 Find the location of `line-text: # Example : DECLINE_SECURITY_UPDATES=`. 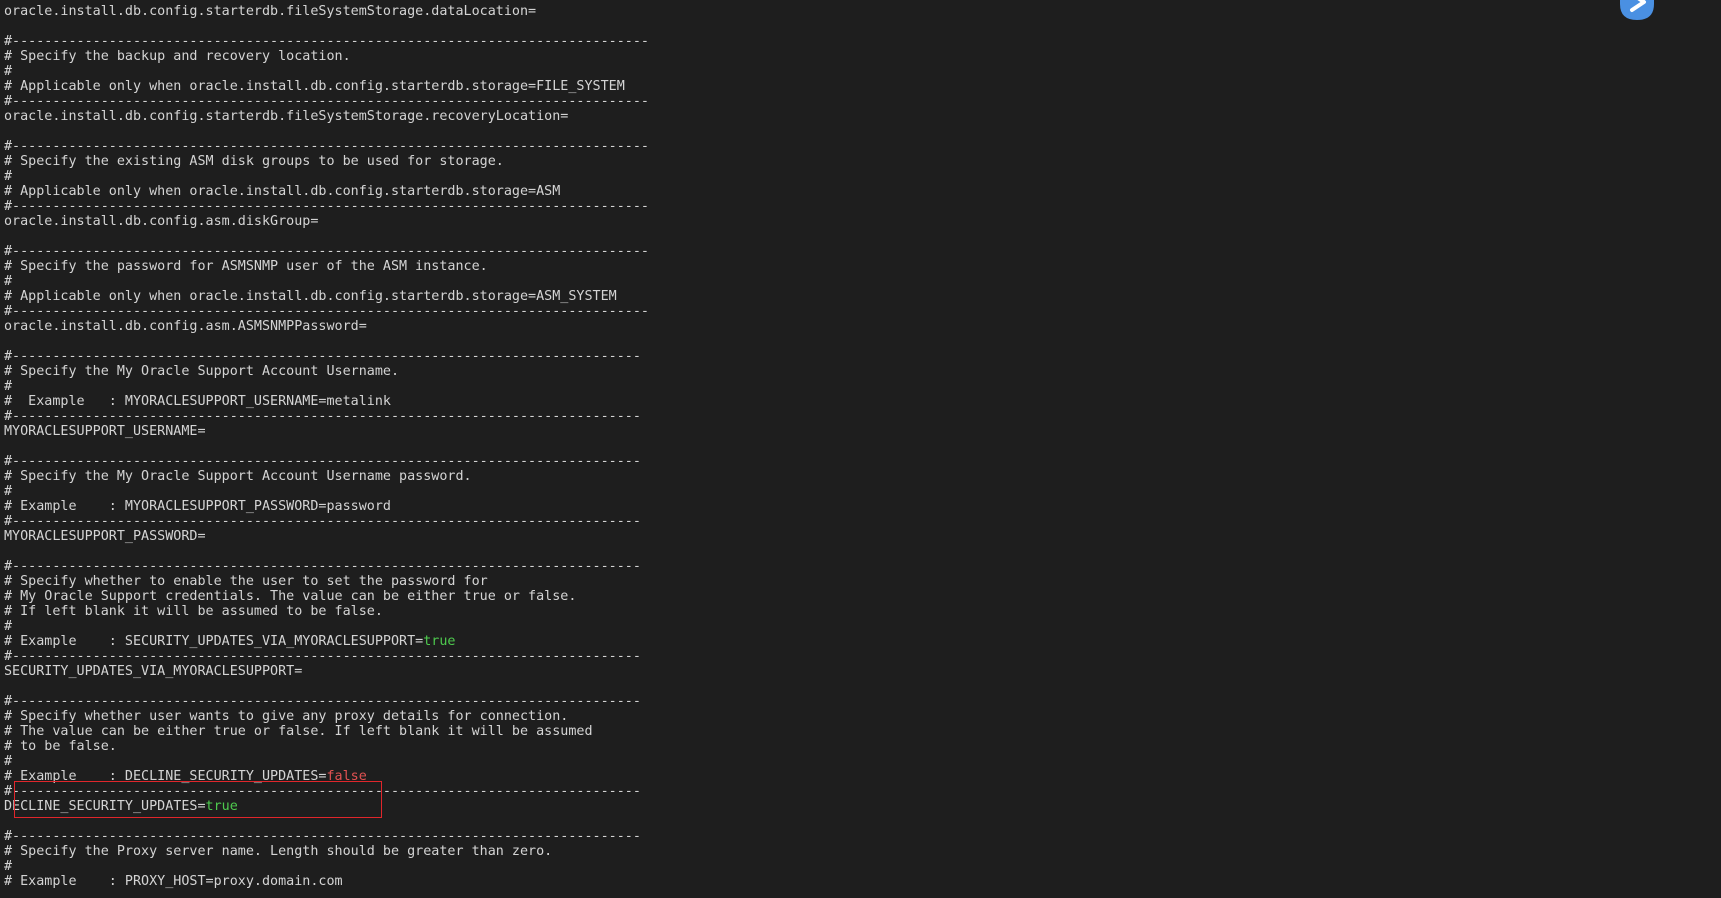

line-text: # Example : DECLINE_SECURITY_UPDATES= is located at coordinates (165, 776).